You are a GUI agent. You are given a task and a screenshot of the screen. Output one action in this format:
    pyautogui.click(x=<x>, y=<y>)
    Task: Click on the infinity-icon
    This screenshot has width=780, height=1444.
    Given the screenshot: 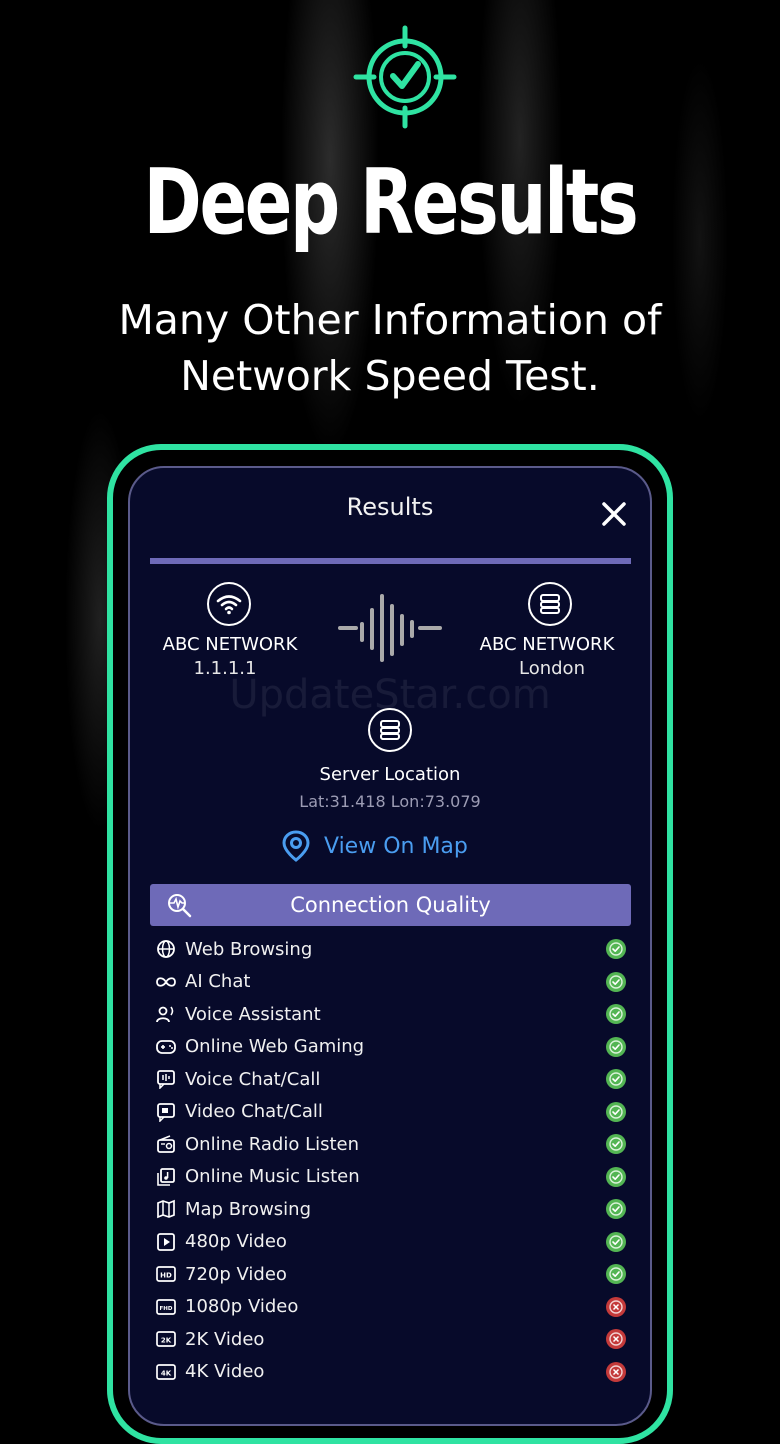 What is the action you would take?
    pyautogui.click(x=166, y=982)
    